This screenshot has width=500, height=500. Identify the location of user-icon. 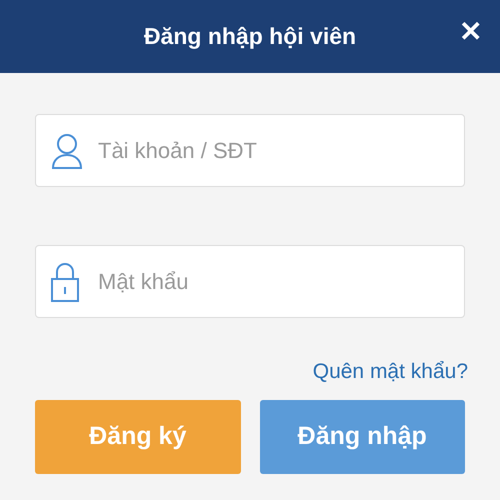
(67, 150).